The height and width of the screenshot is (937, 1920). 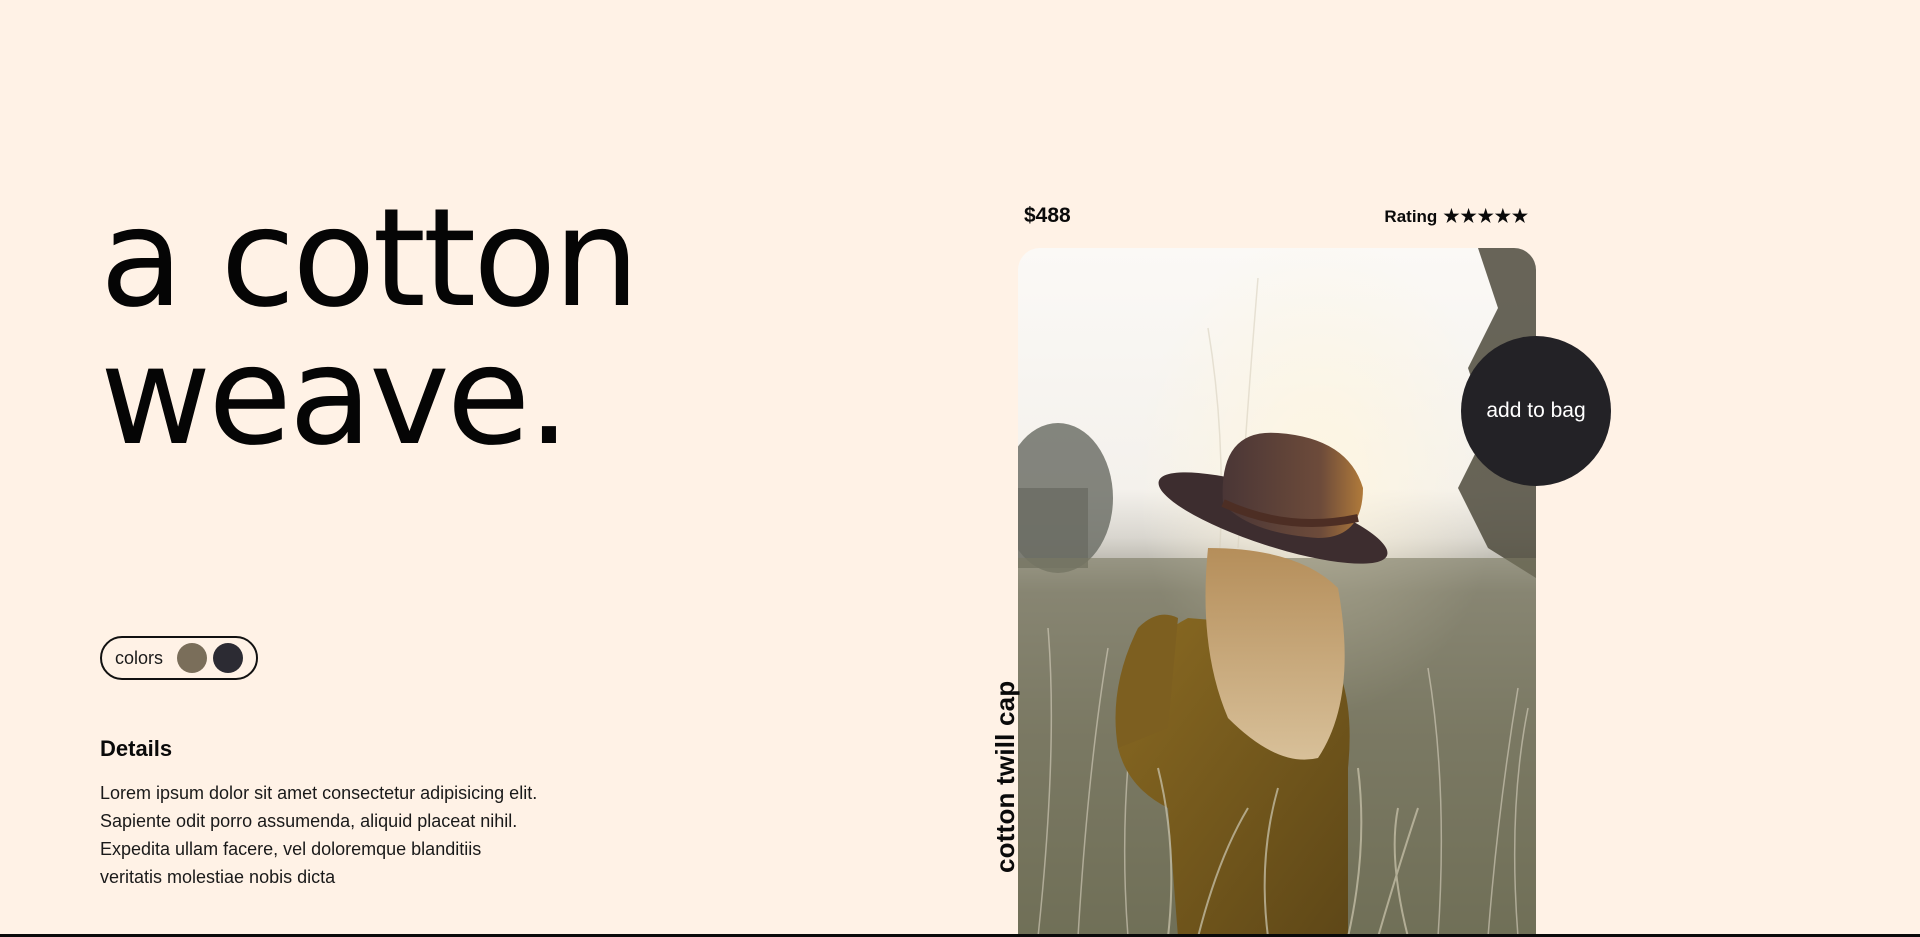 I want to click on hero-headline-line-2: weave., so click(x=335, y=397).